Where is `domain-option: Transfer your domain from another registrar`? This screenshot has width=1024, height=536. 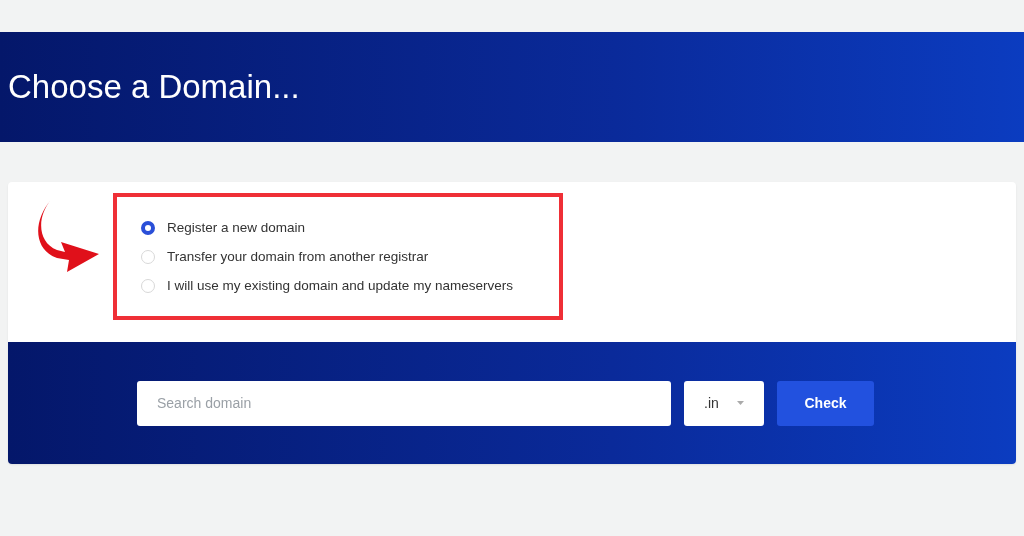
domain-option: Transfer your domain from another registrar is located at coordinates (350, 256).